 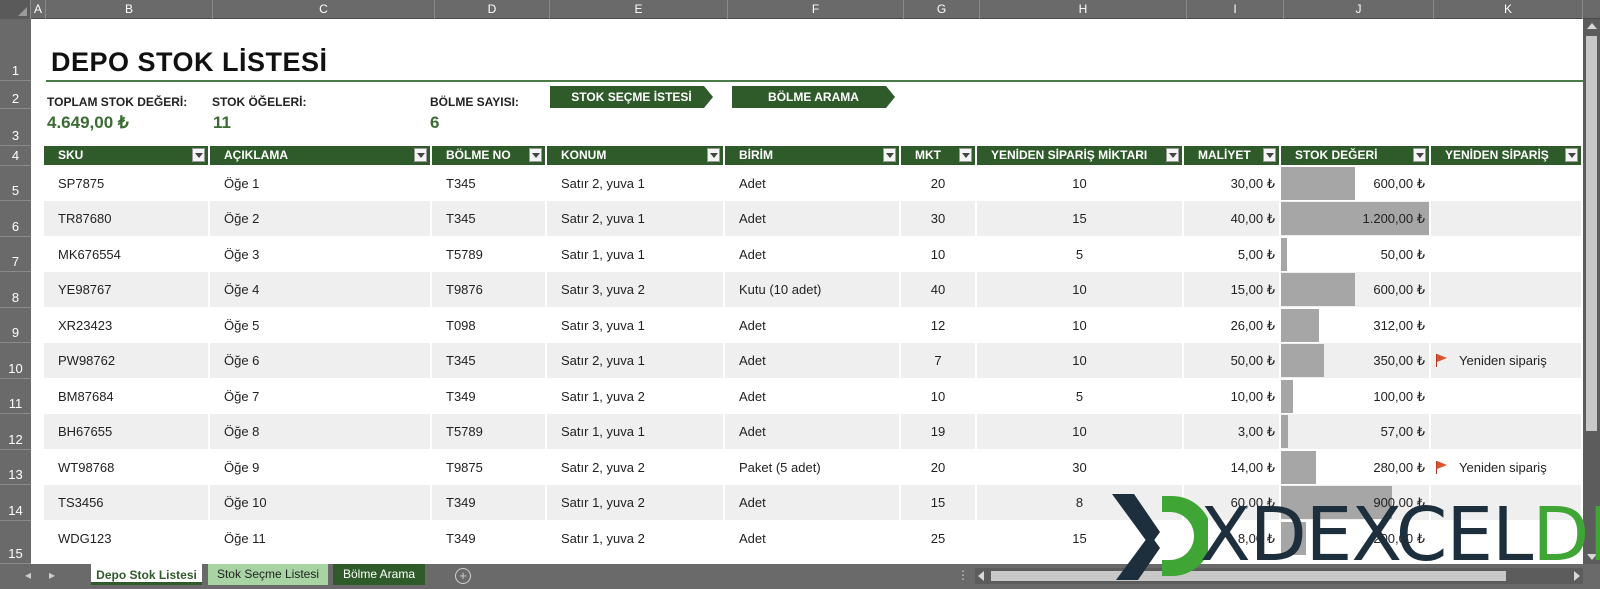 I want to click on column-header-b: B, so click(x=129, y=9).